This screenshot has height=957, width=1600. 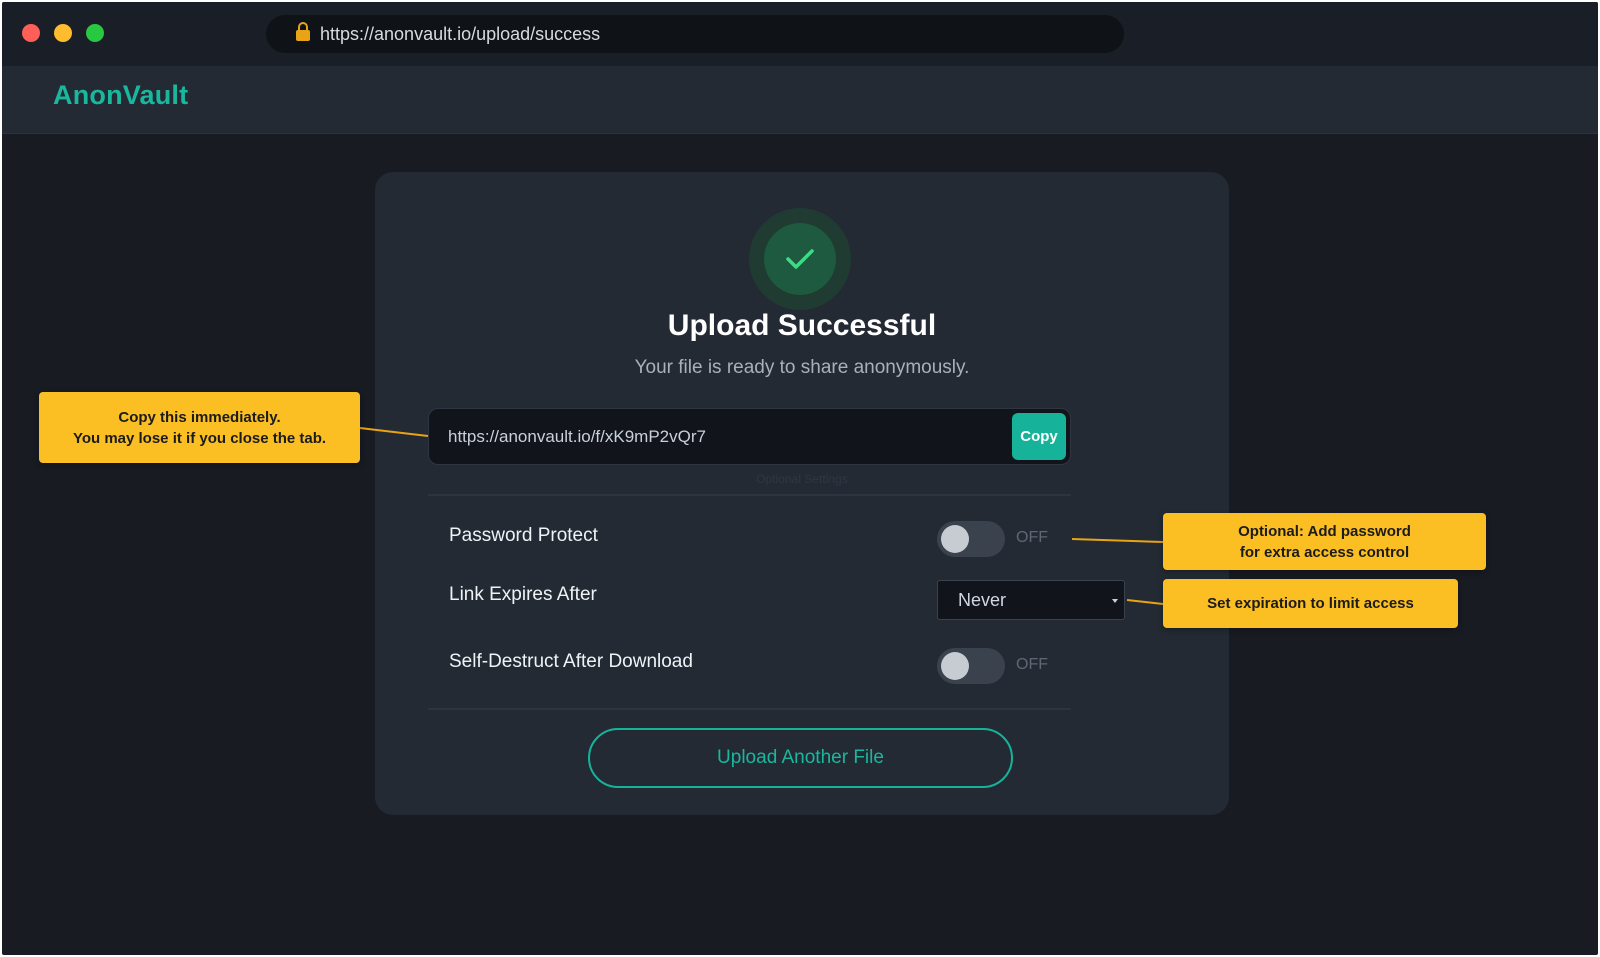 What do you see at coordinates (971, 539) in the screenshot?
I see `password-protect-toggle` at bounding box center [971, 539].